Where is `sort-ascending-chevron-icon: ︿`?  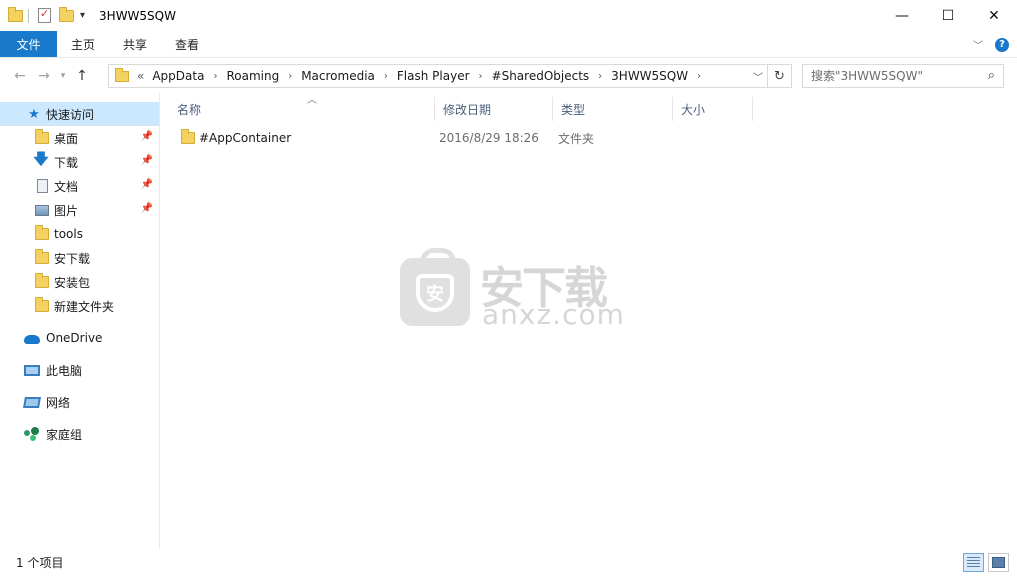 sort-ascending-chevron-icon: ︿ is located at coordinates (312, 100).